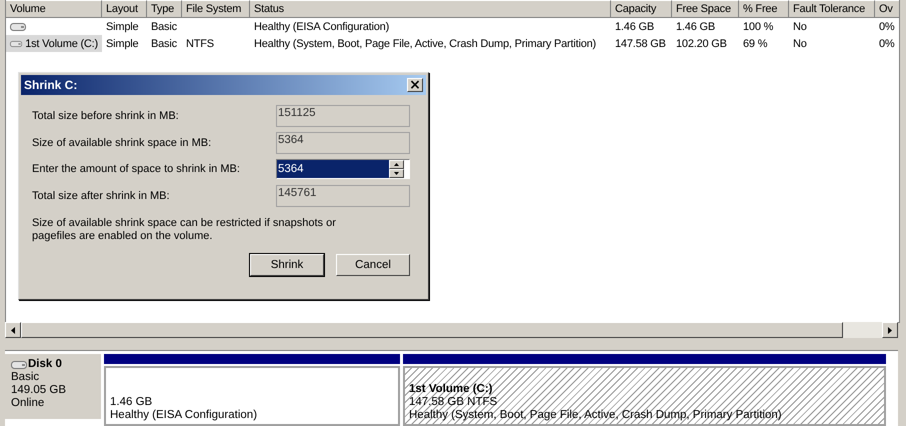  I want to click on readonly-field: 151125, so click(343, 116).